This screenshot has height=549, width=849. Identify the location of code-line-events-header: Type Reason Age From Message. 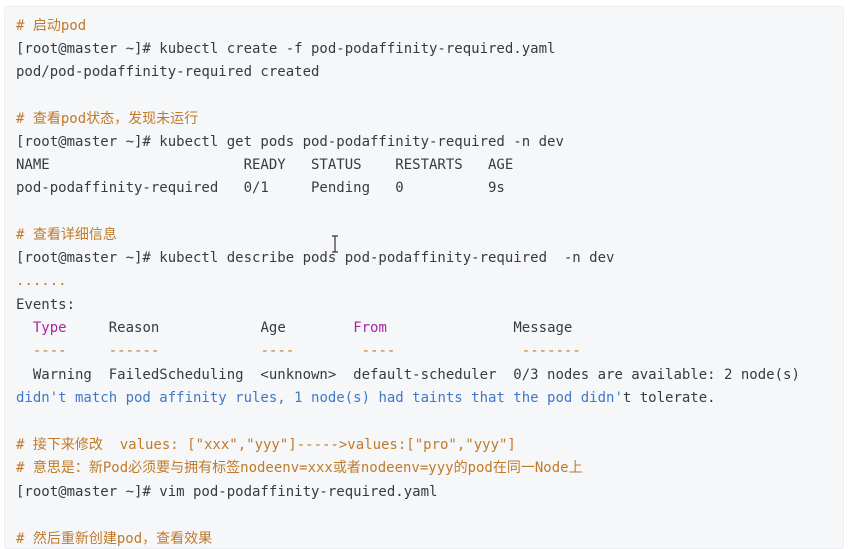
(294, 328).